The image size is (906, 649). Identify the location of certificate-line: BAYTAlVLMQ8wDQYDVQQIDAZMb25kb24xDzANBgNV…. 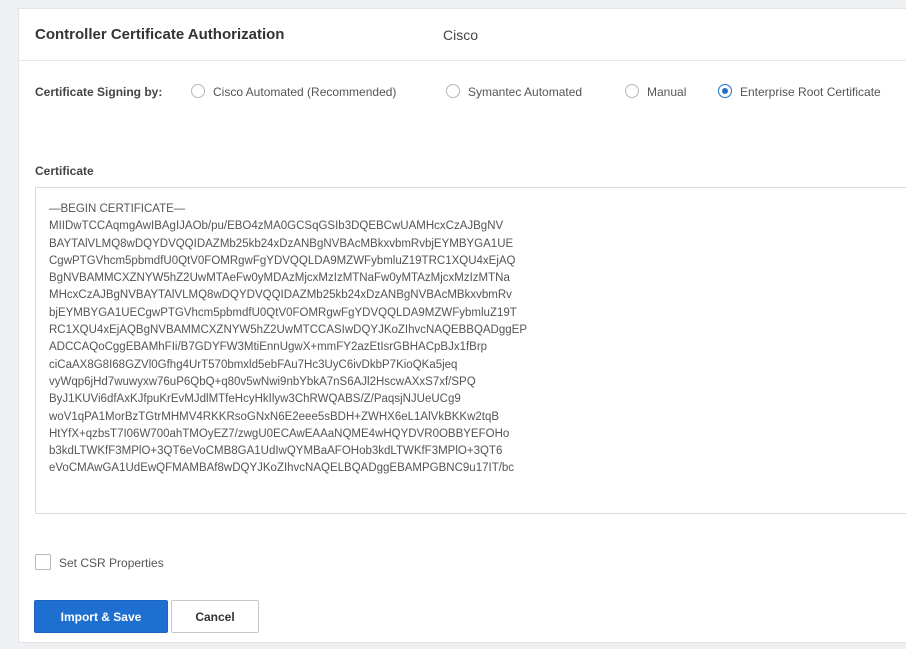
(281, 243).